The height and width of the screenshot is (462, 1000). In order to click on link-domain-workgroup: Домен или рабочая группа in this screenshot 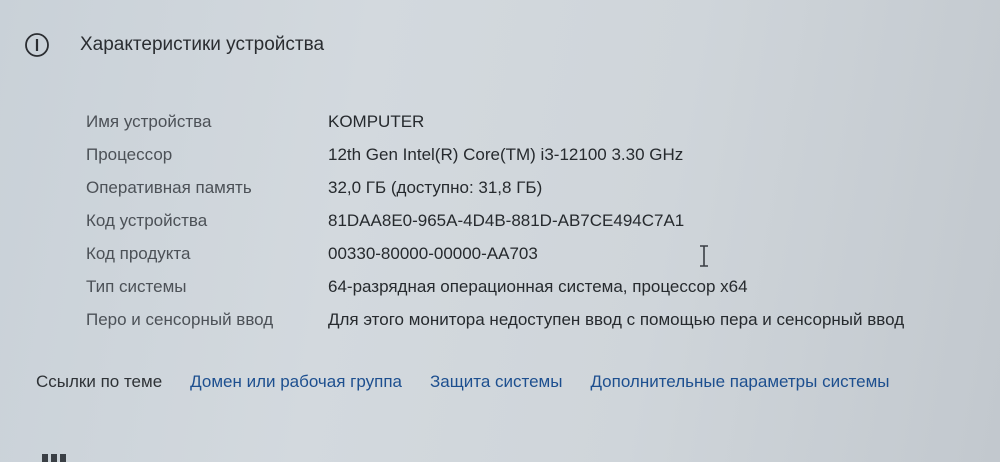, I will do `click(296, 382)`.